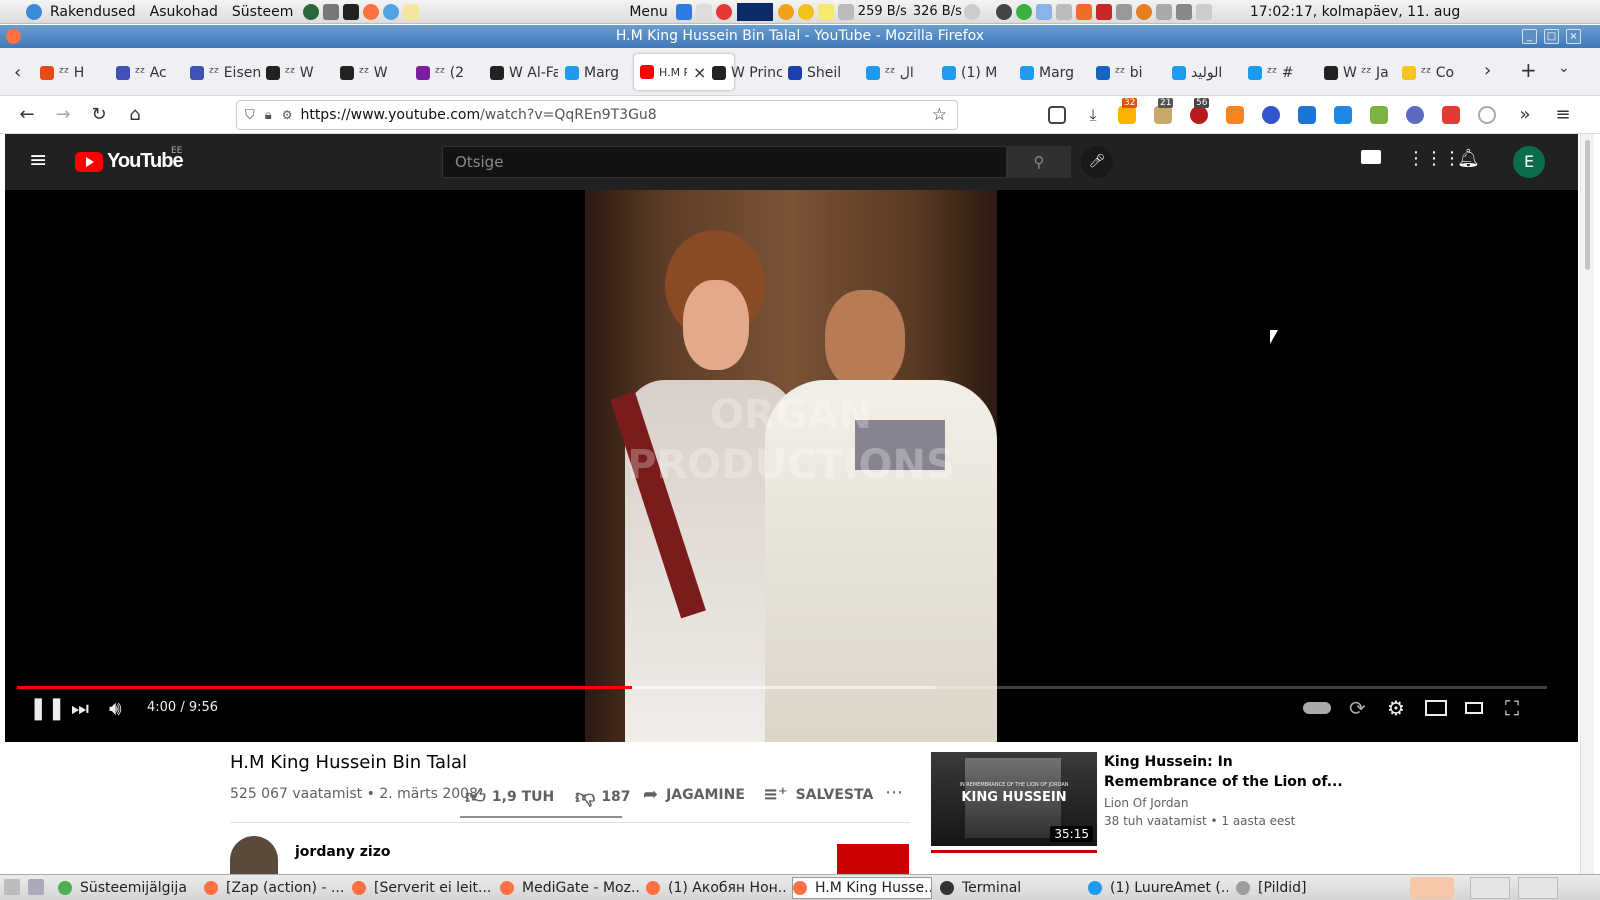  Describe the element at coordinates (1010, 888) in the screenshot. I see `taskbar-window-button: Terminal` at that location.